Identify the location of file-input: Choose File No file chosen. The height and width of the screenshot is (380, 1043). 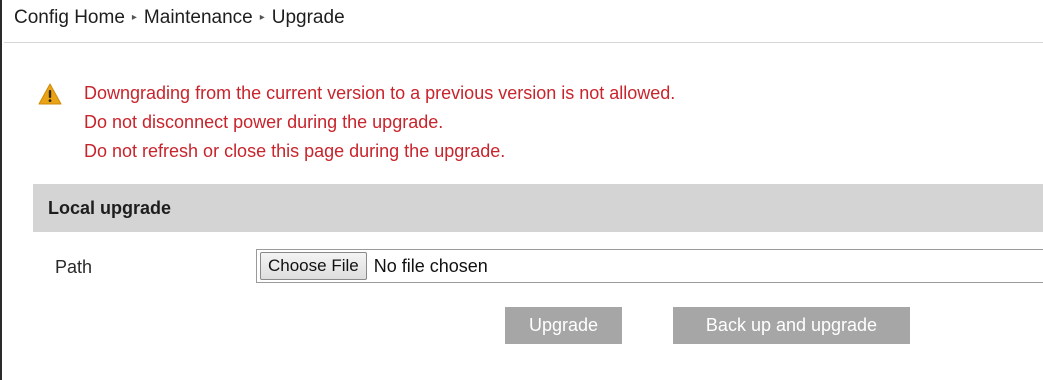
(649, 266).